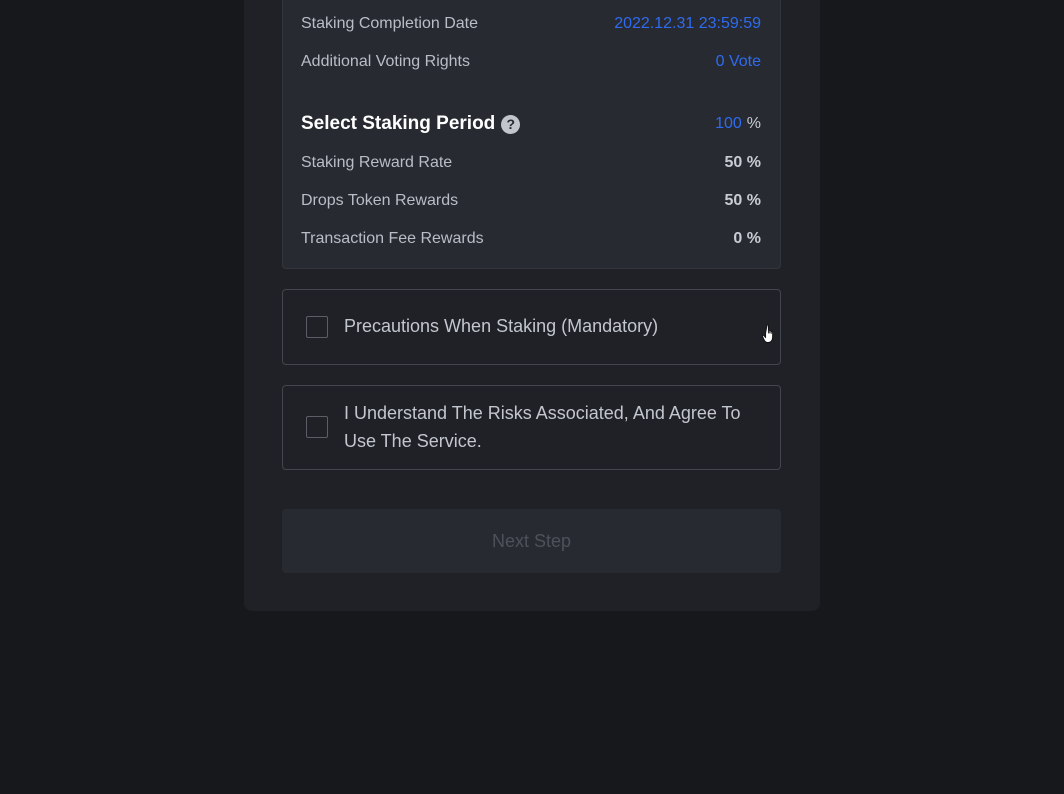 The height and width of the screenshot is (794, 1064). Describe the element at coordinates (392, 238) in the screenshot. I see `fee-rewards-label: Transaction Fee Rewards` at that location.